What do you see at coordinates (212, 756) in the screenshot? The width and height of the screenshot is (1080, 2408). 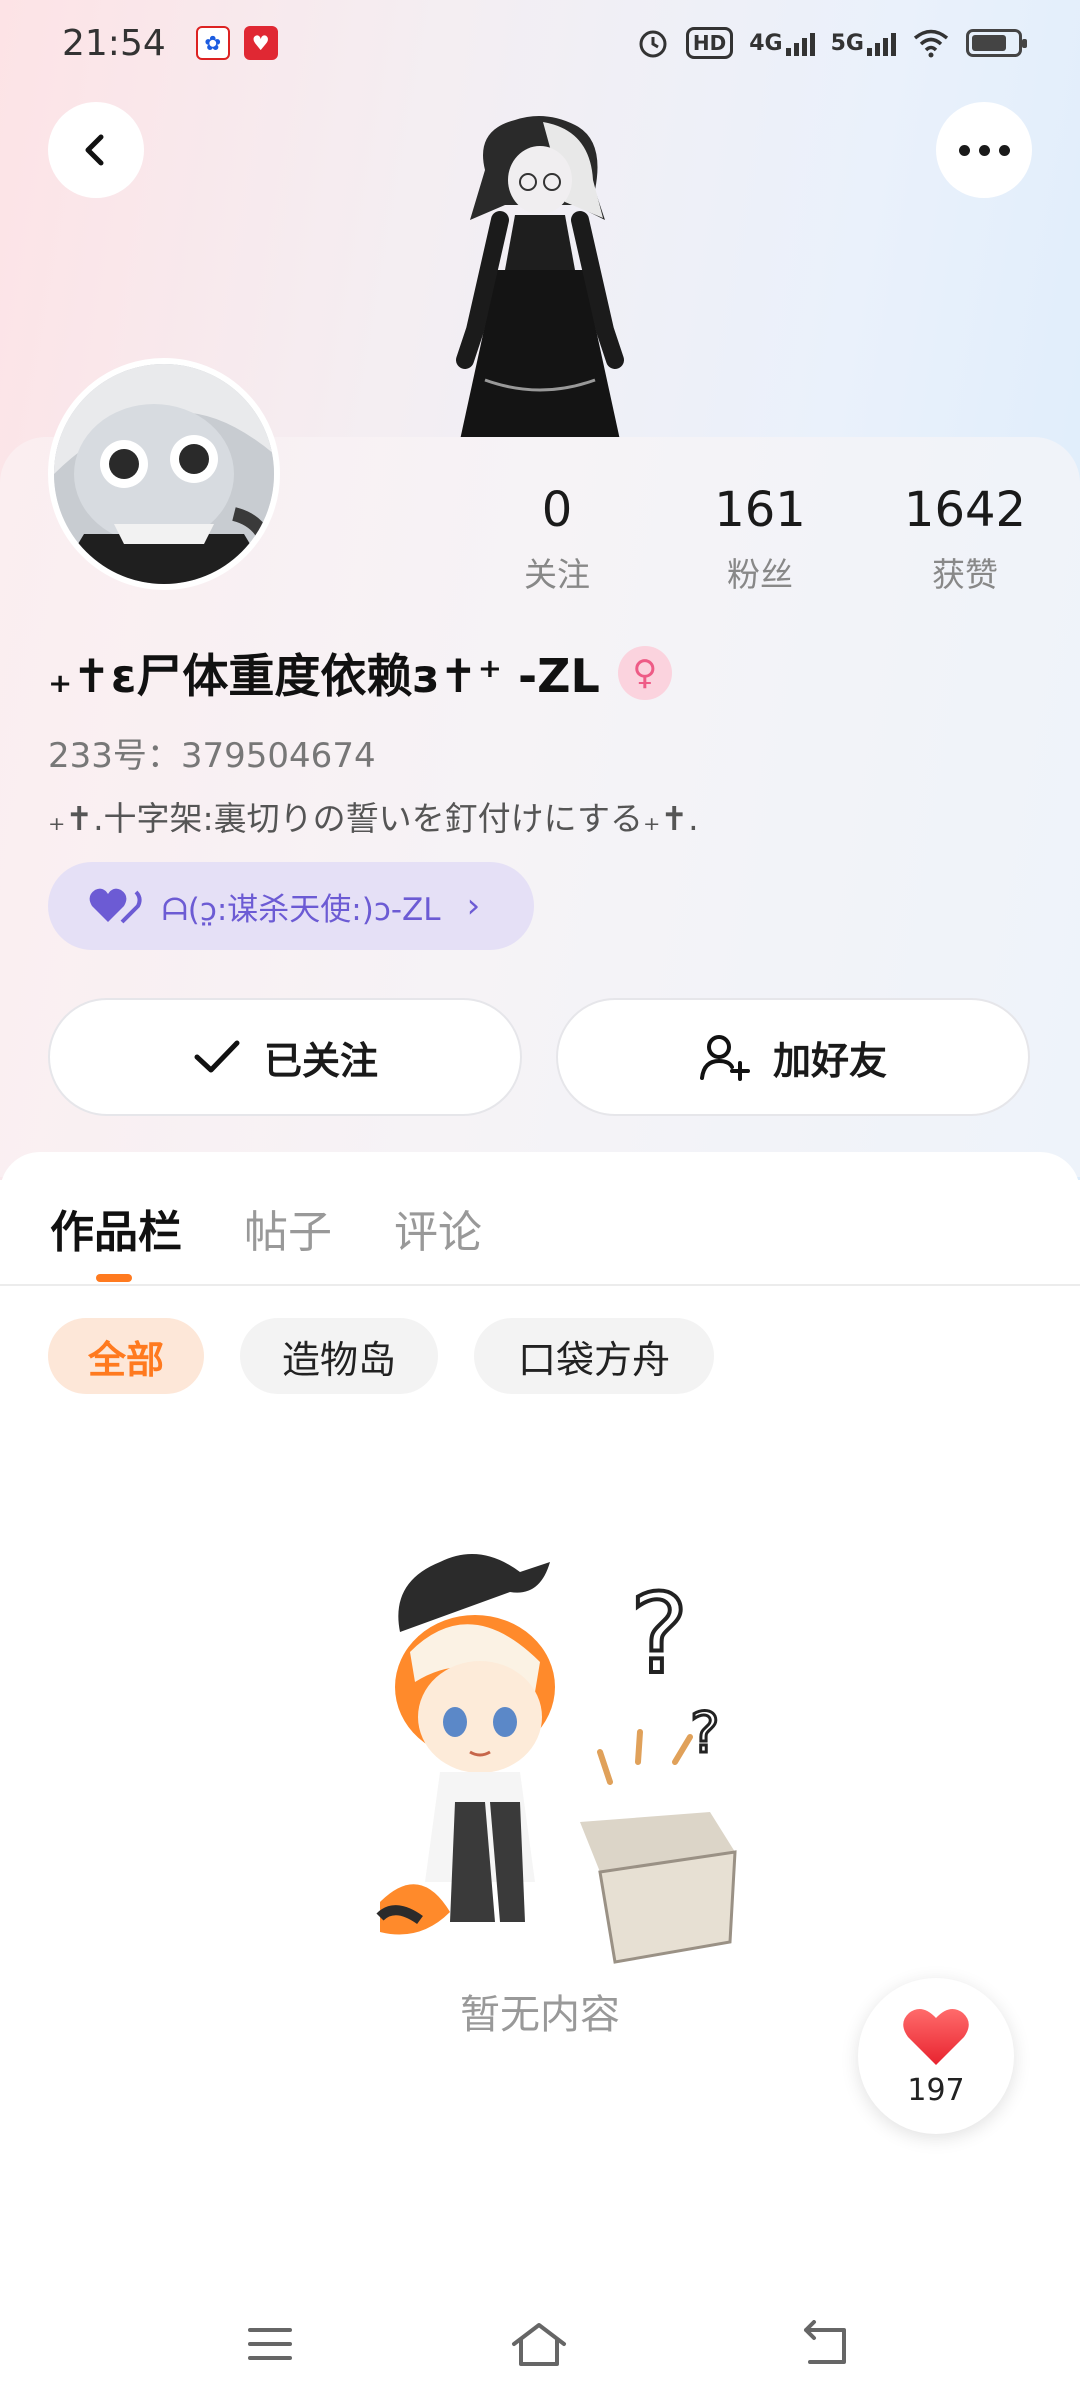 I see `user-id: 233号：379504674` at bounding box center [212, 756].